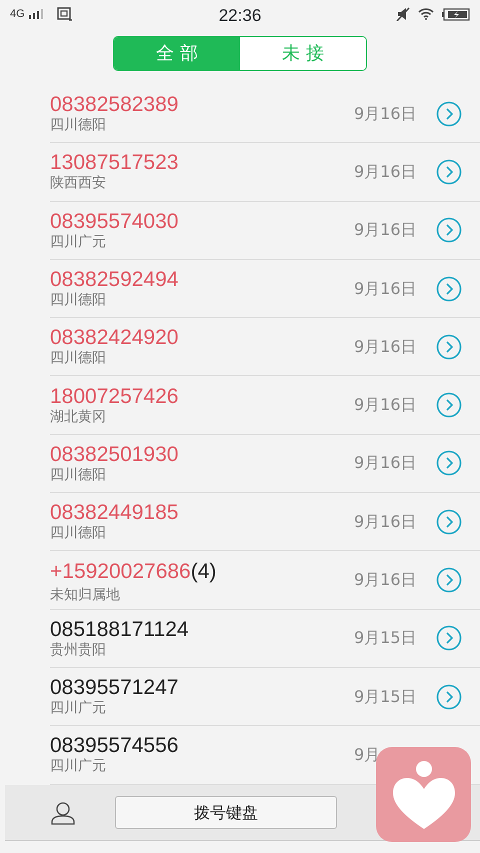 The width and height of the screenshot is (480, 853). What do you see at coordinates (114, 513) in the screenshot?
I see `phone-number: 08382449185` at bounding box center [114, 513].